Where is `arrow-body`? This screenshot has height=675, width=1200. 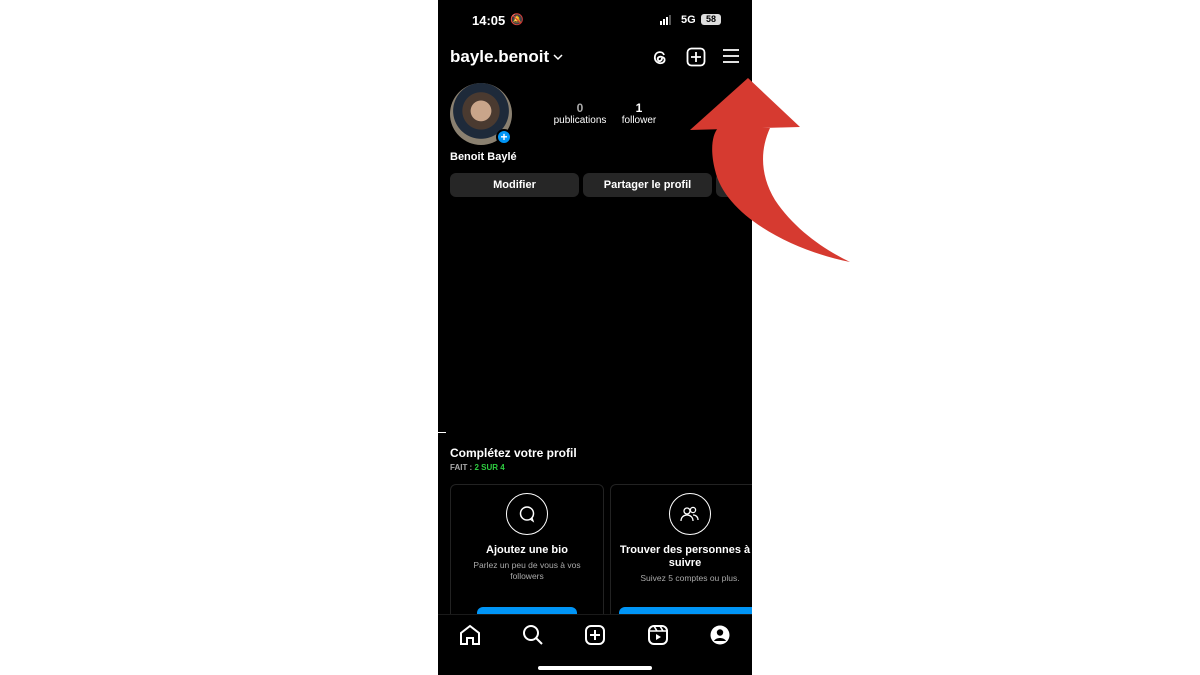
arrow-body is located at coordinates (781, 195).